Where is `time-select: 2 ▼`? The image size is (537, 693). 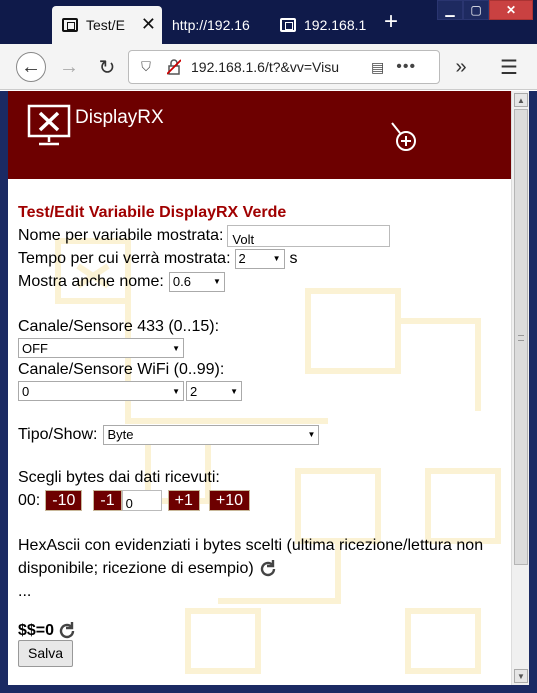
time-select: 2 ▼ is located at coordinates (259, 258).